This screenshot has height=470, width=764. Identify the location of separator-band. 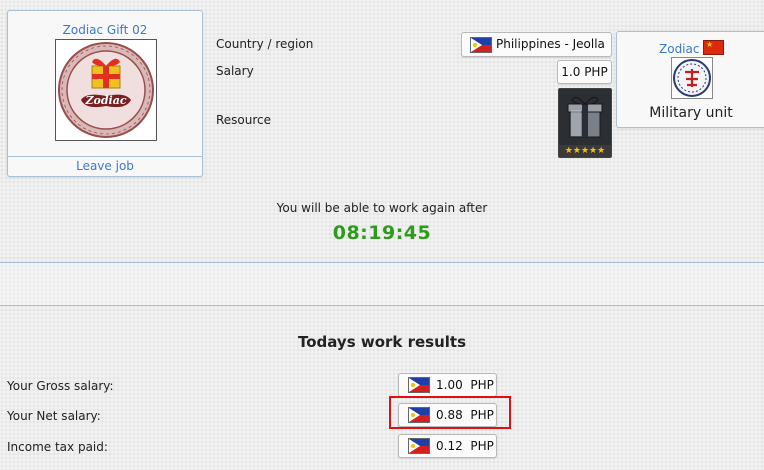
(382, 284).